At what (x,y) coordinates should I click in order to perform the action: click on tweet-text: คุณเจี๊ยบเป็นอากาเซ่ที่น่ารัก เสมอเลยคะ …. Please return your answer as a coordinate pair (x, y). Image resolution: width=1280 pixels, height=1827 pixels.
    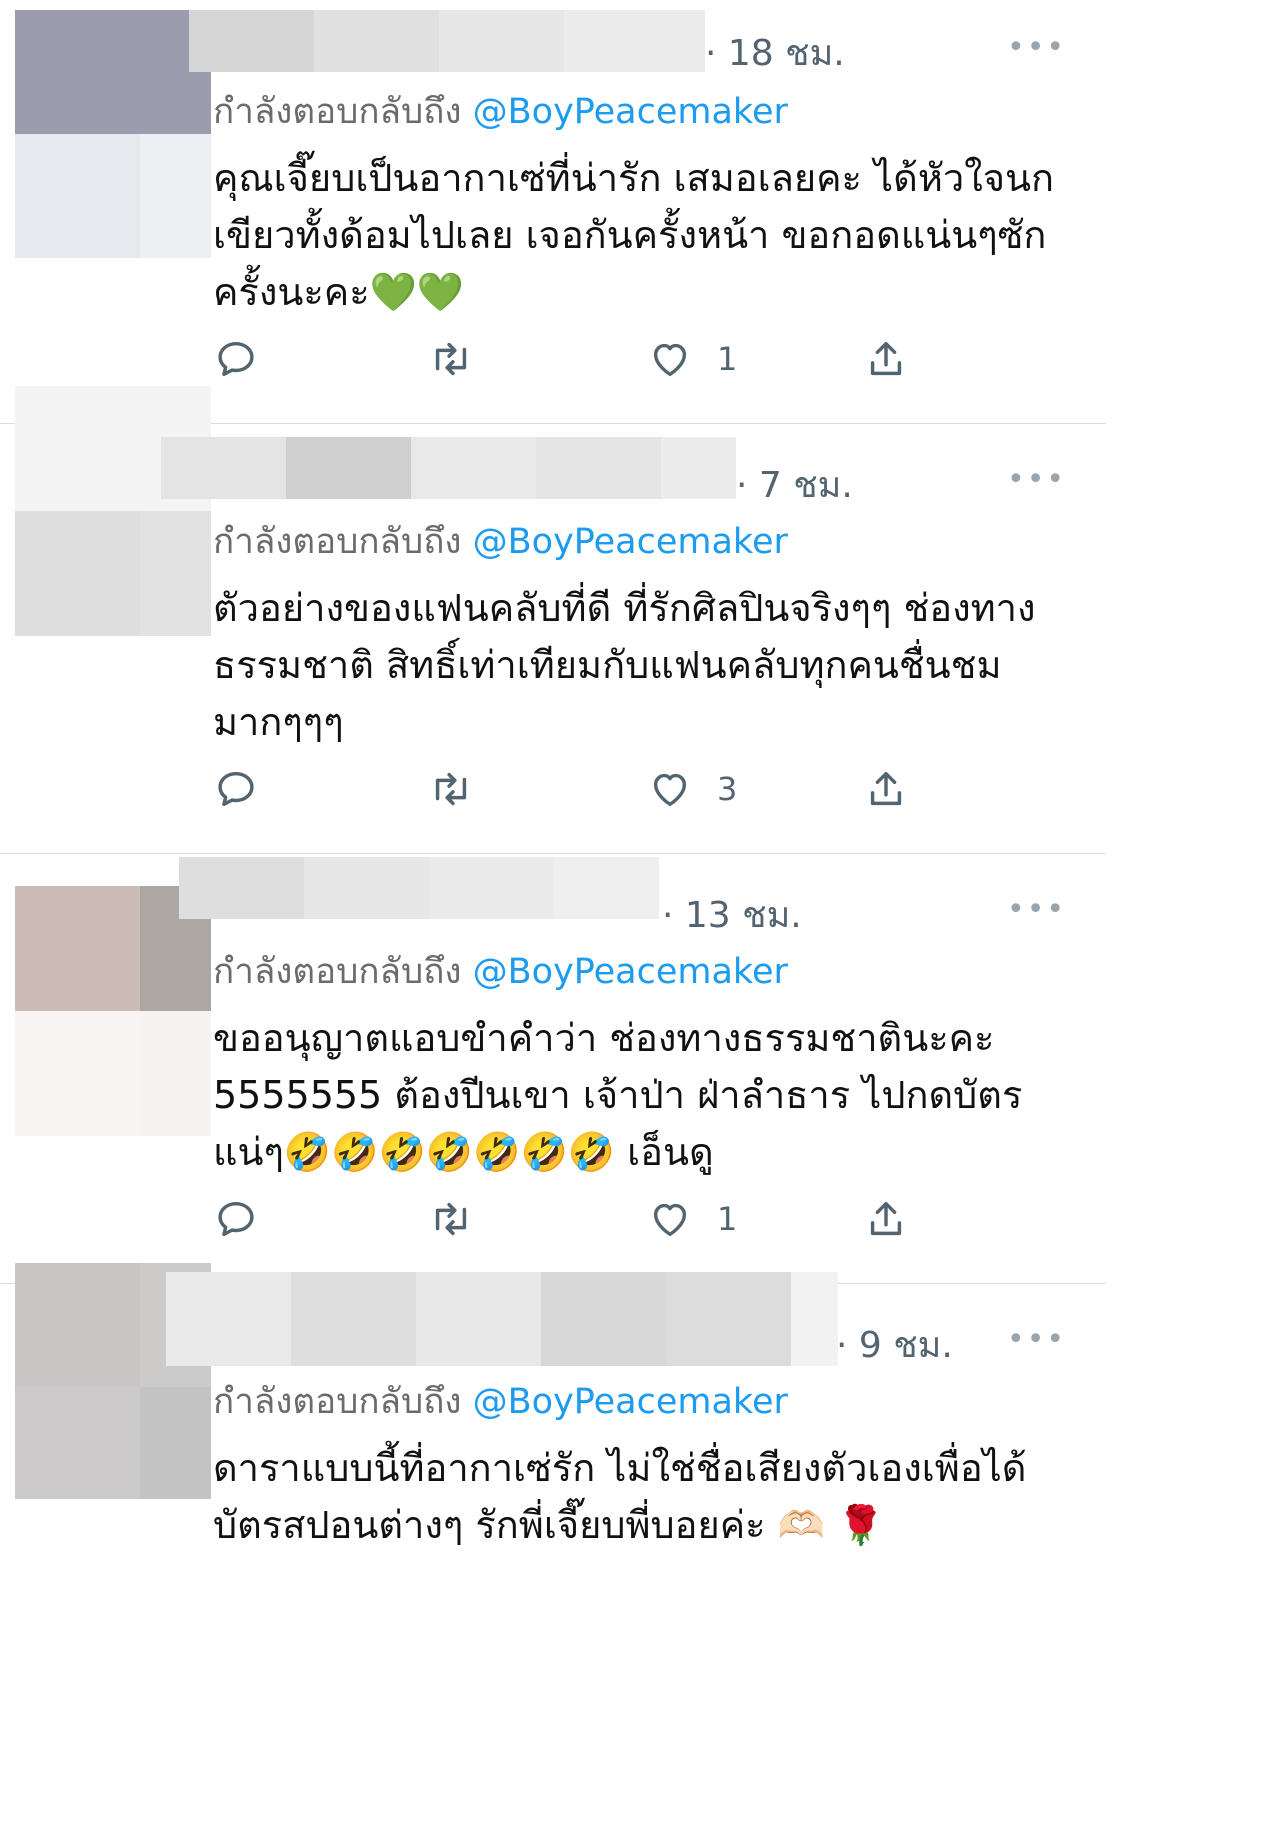
    Looking at the image, I should click on (634, 235).